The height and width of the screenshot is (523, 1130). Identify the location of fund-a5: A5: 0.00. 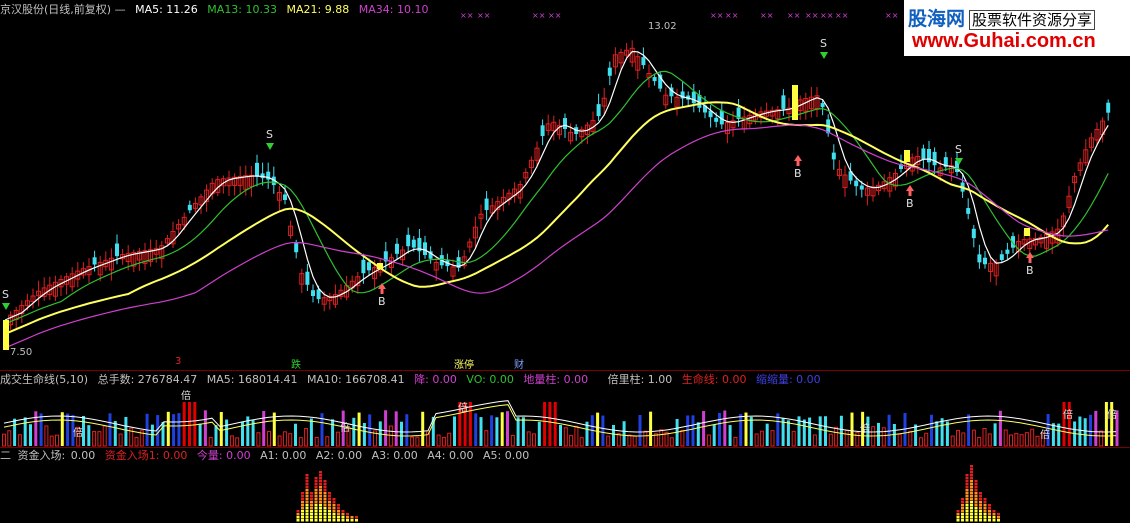
(506, 455).